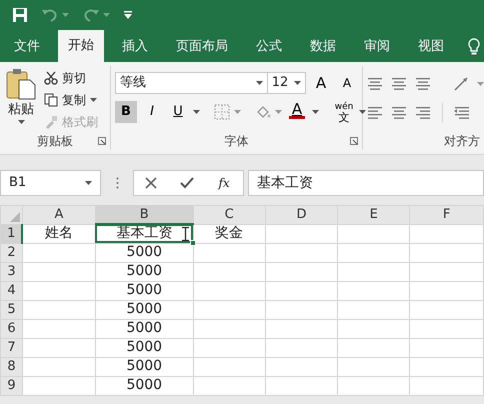 Image resolution: width=484 pixels, height=404 pixels. I want to click on font-name-field: 等线, so click(191, 83).